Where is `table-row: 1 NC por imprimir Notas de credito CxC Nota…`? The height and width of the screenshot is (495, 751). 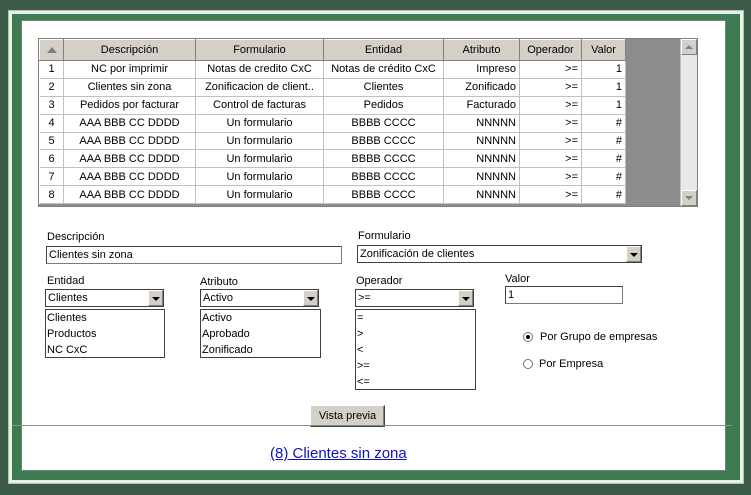
table-row: 1 NC por imprimir Notas de credito CxC Nota… is located at coordinates (332, 69).